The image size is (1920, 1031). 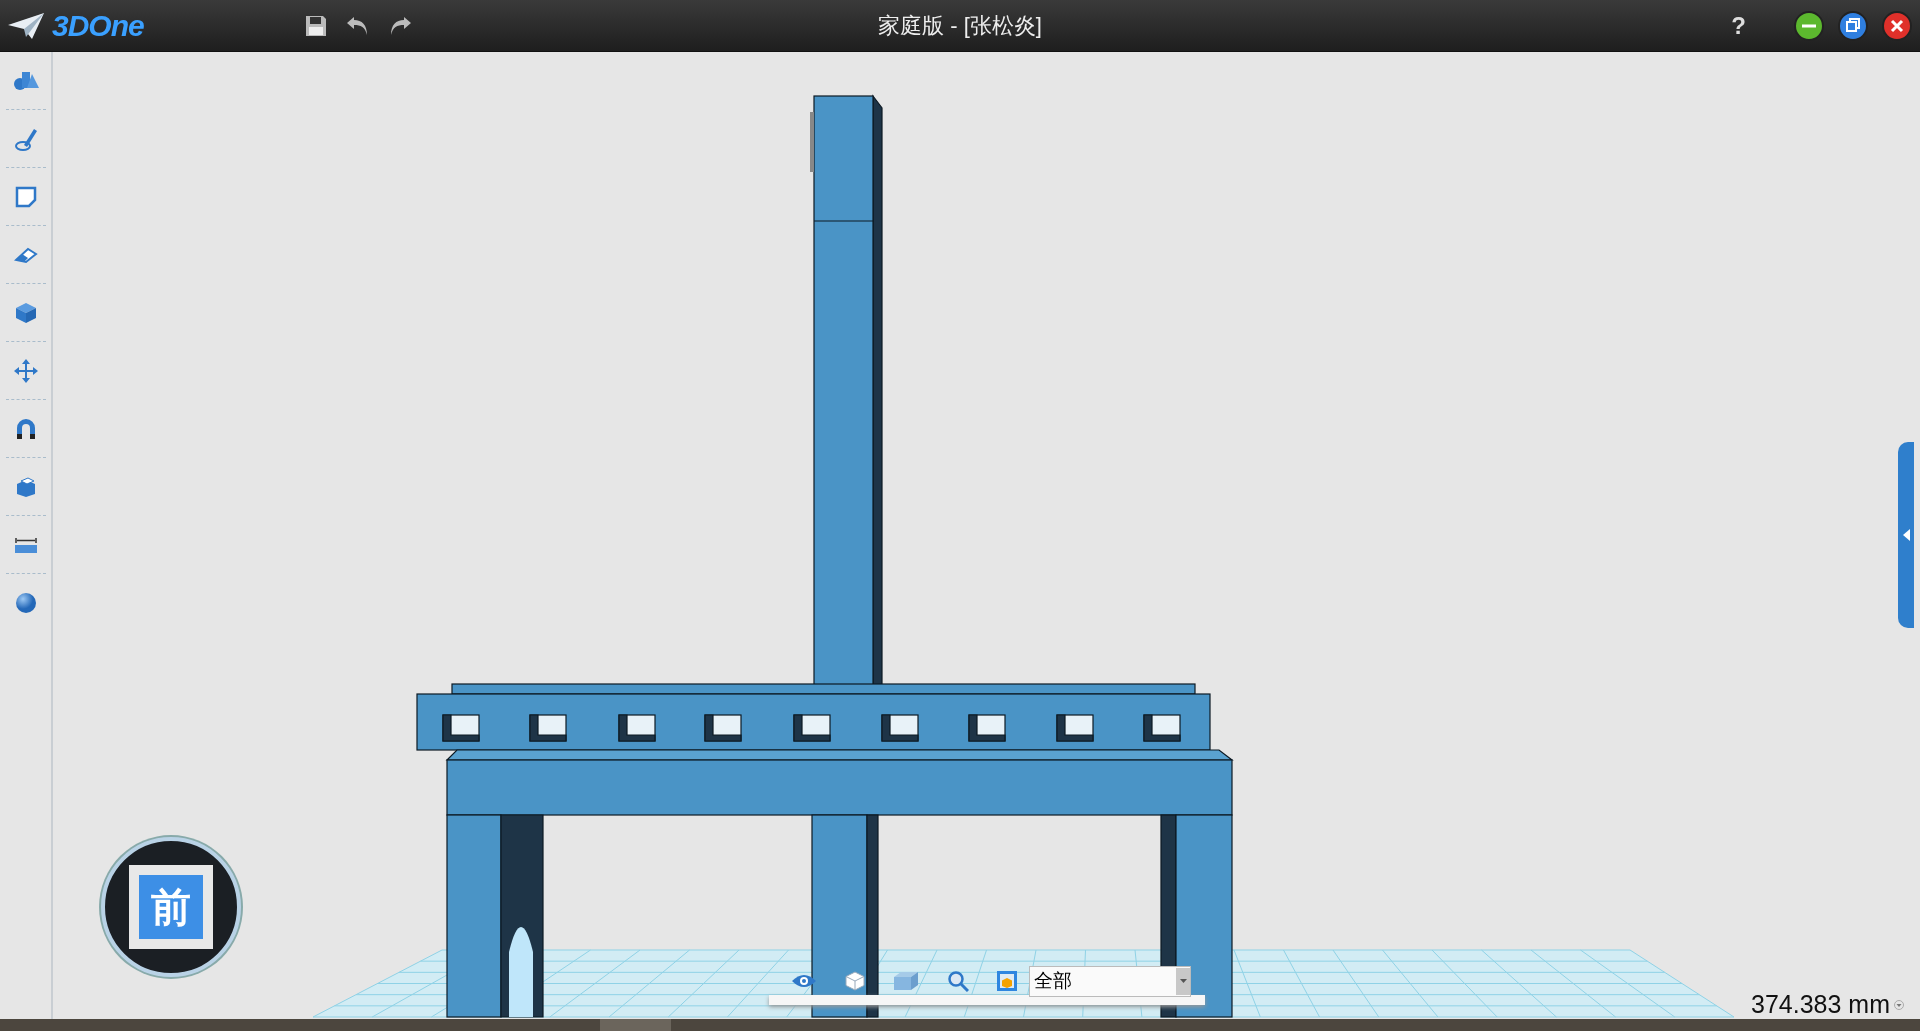 I want to click on magnet-icon, so click(x=25, y=428).